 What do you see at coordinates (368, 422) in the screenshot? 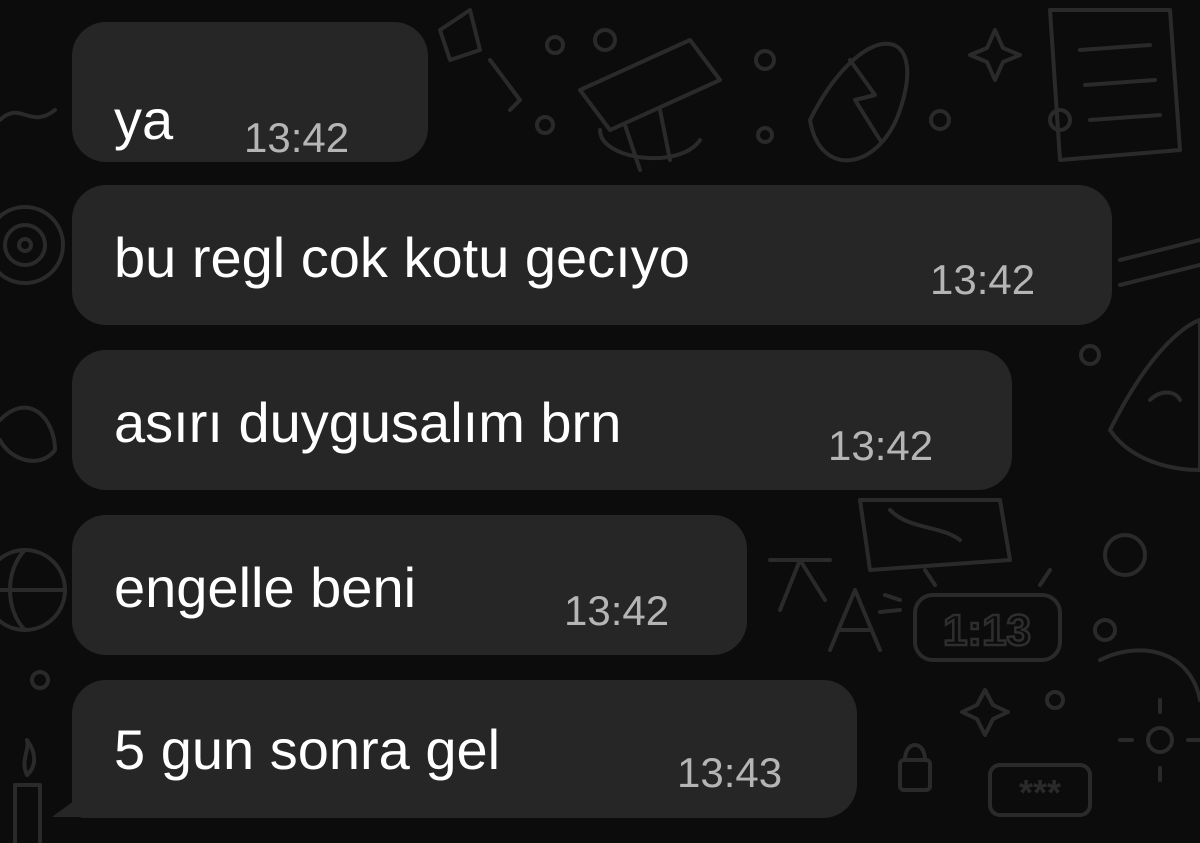
I see `message-text: asırı duygusalım brn` at bounding box center [368, 422].